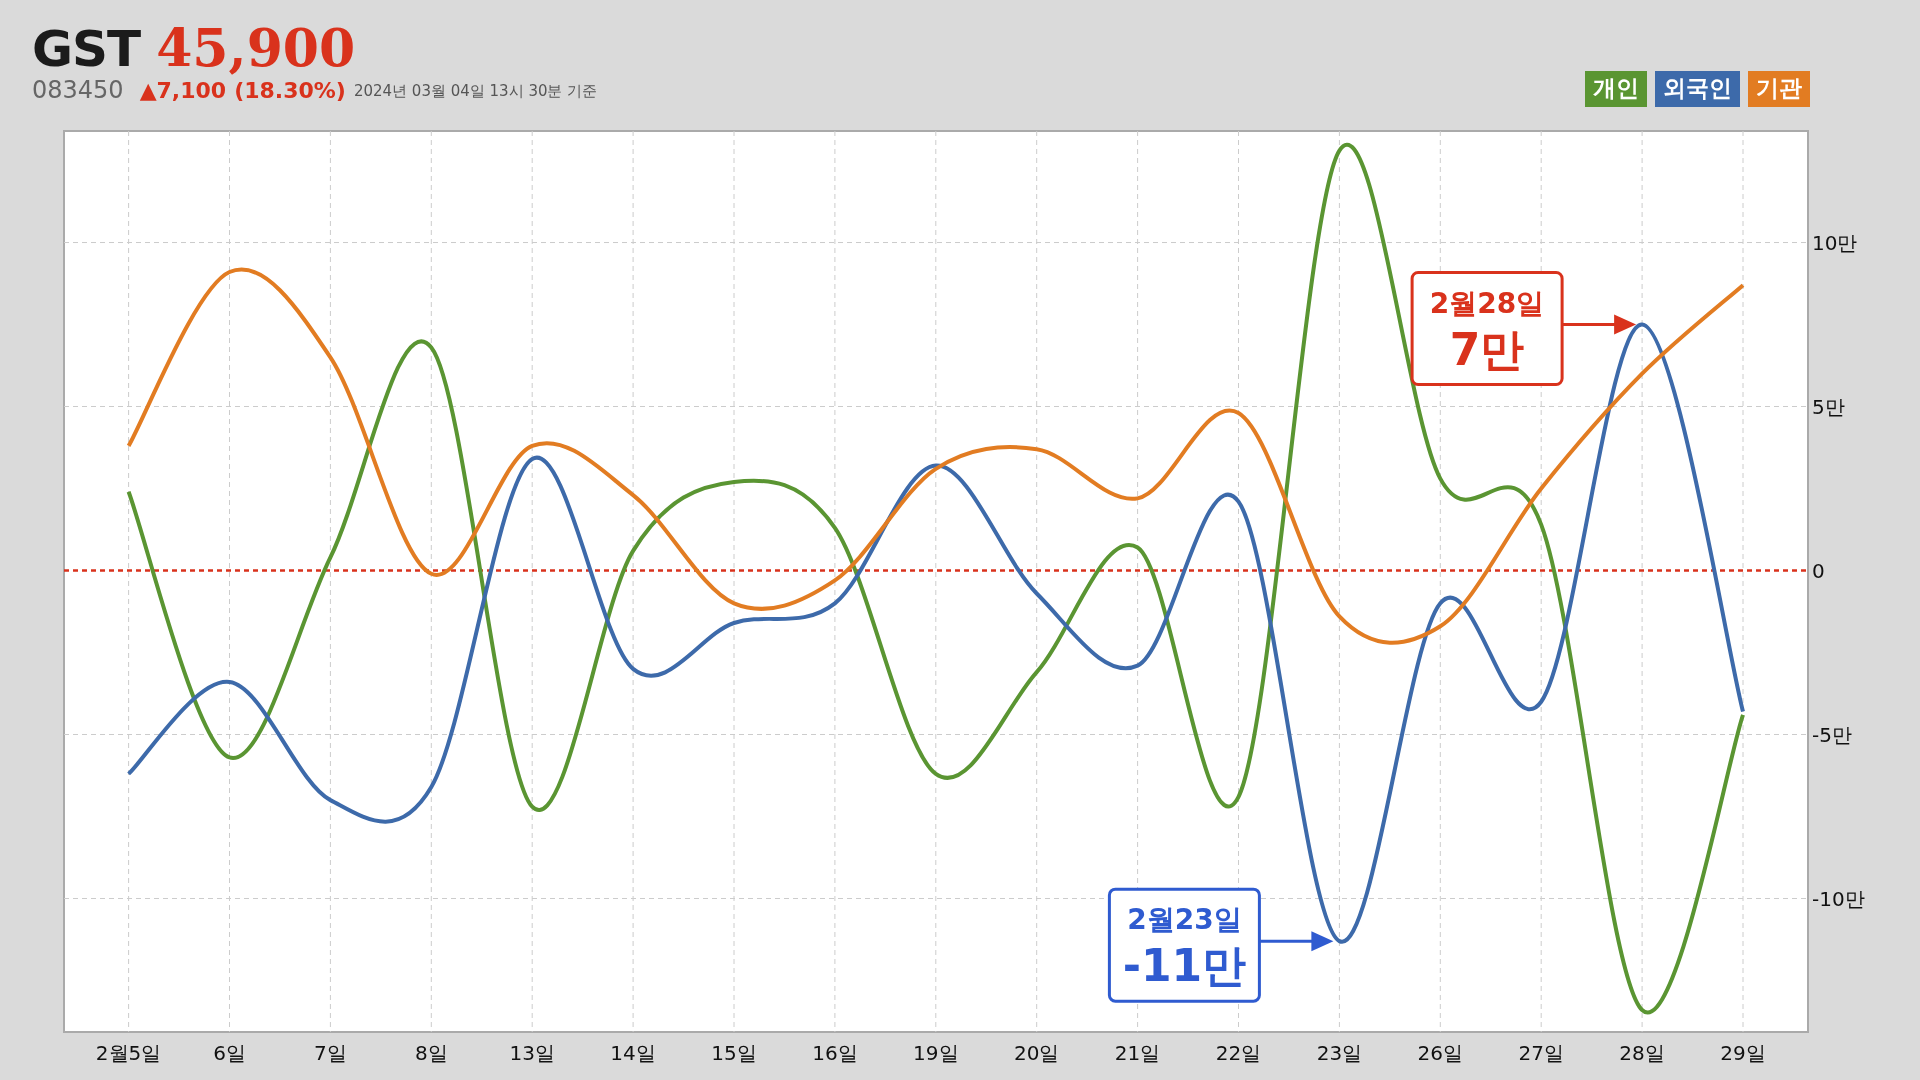 The height and width of the screenshot is (1080, 1920). What do you see at coordinates (1487, 303) in the screenshot?
I see `callout-date: 2월28일` at bounding box center [1487, 303].